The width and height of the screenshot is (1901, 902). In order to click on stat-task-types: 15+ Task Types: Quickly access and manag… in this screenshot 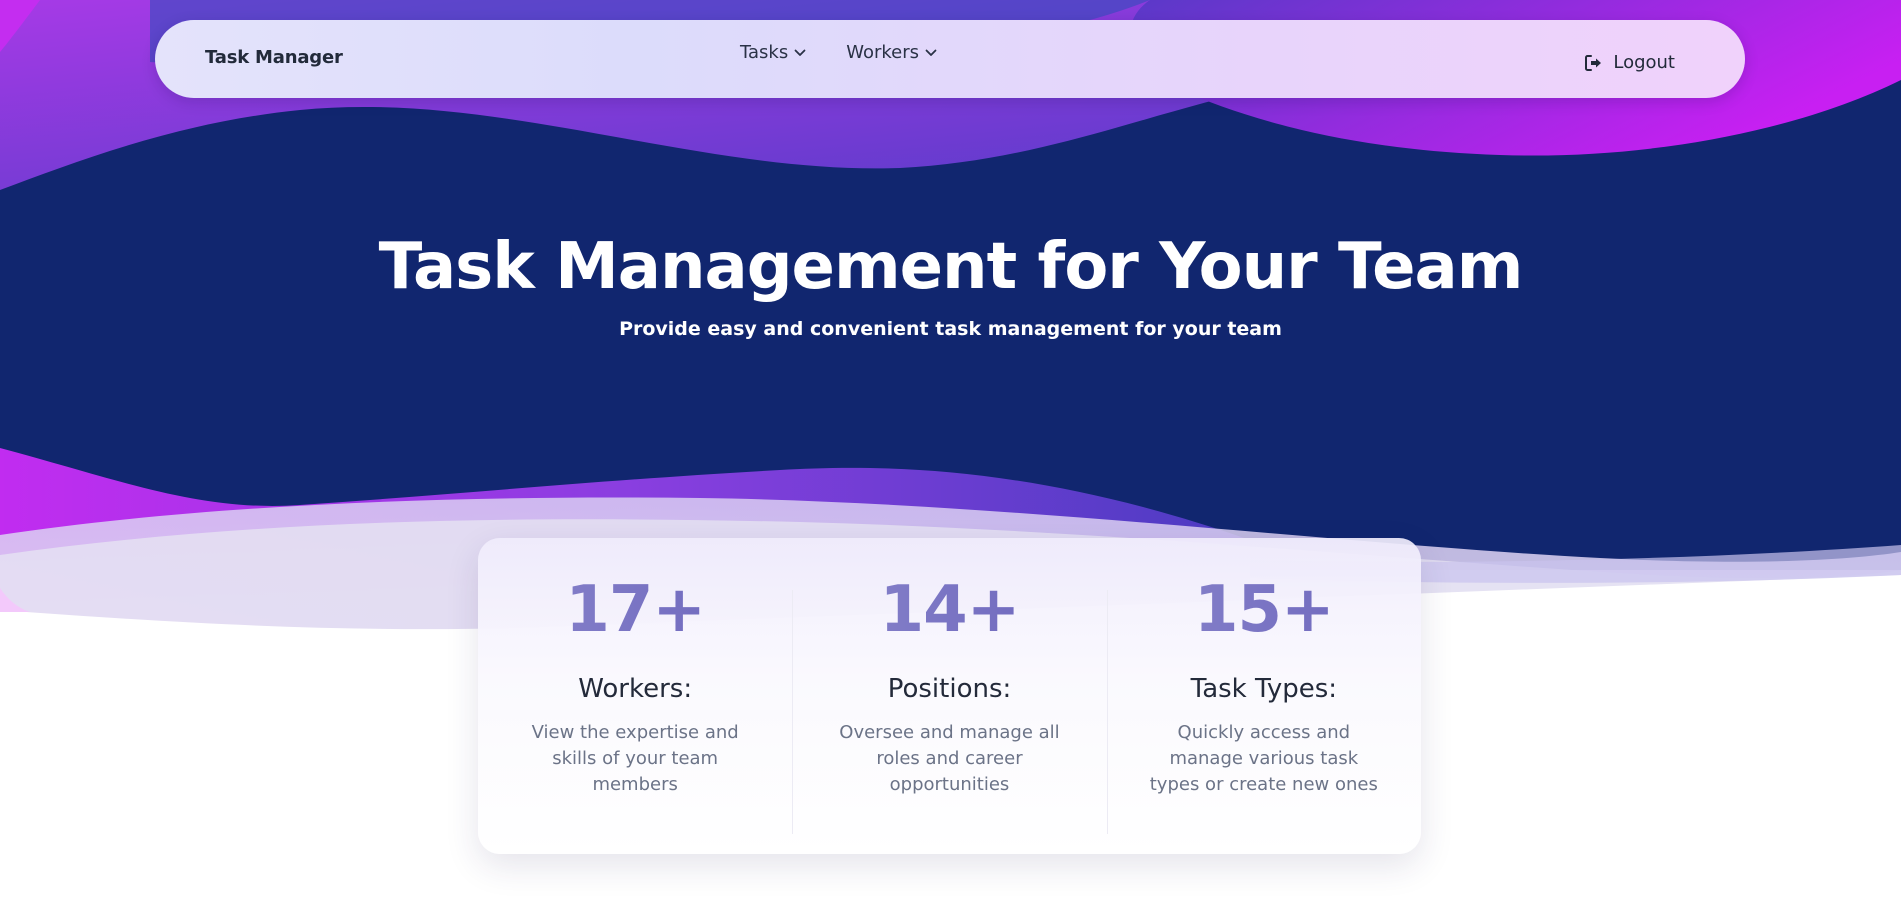, I will do `click(1263, 696)`.